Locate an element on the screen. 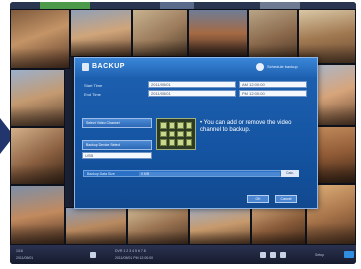 Image resolution: width=361 pixels, height=269 pixels. schedule-icon is located at coordinates (260, 67).